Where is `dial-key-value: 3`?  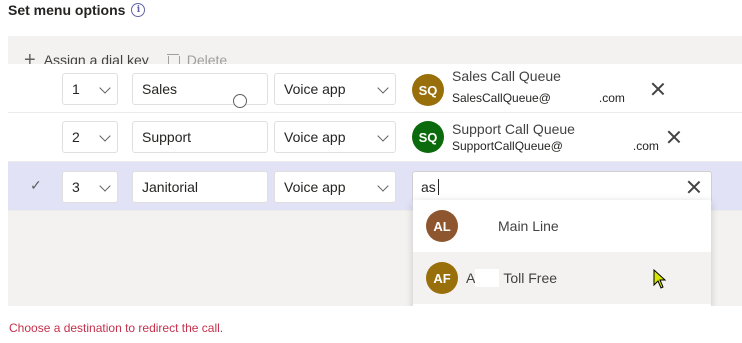 dial-key-value: 3 is located at coordinates (76, 187).